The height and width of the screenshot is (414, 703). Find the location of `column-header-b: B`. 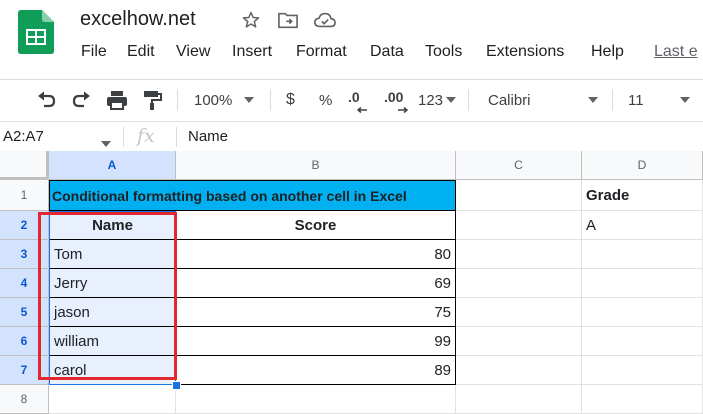

column-header-b: B is located at coordinates (316, 165).